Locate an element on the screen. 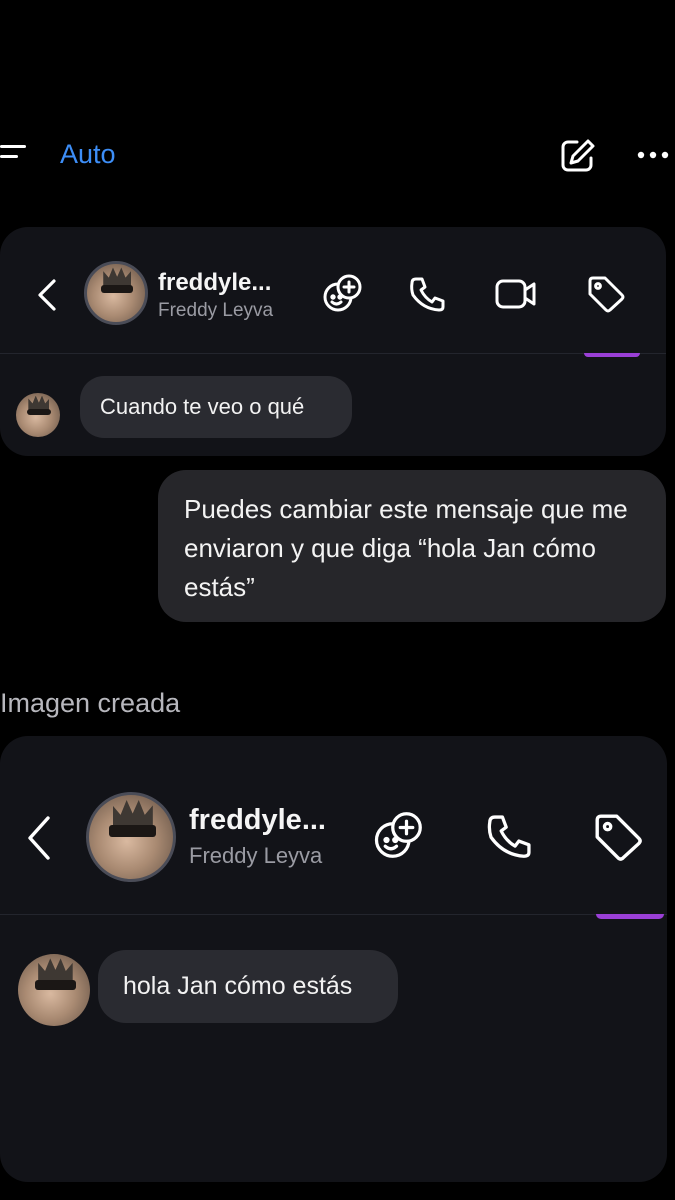 Image resolution: width=675 pixels, height=1200 pixels. message-bubble: hola Jan cómo estás is located at coordinates (248, 986).